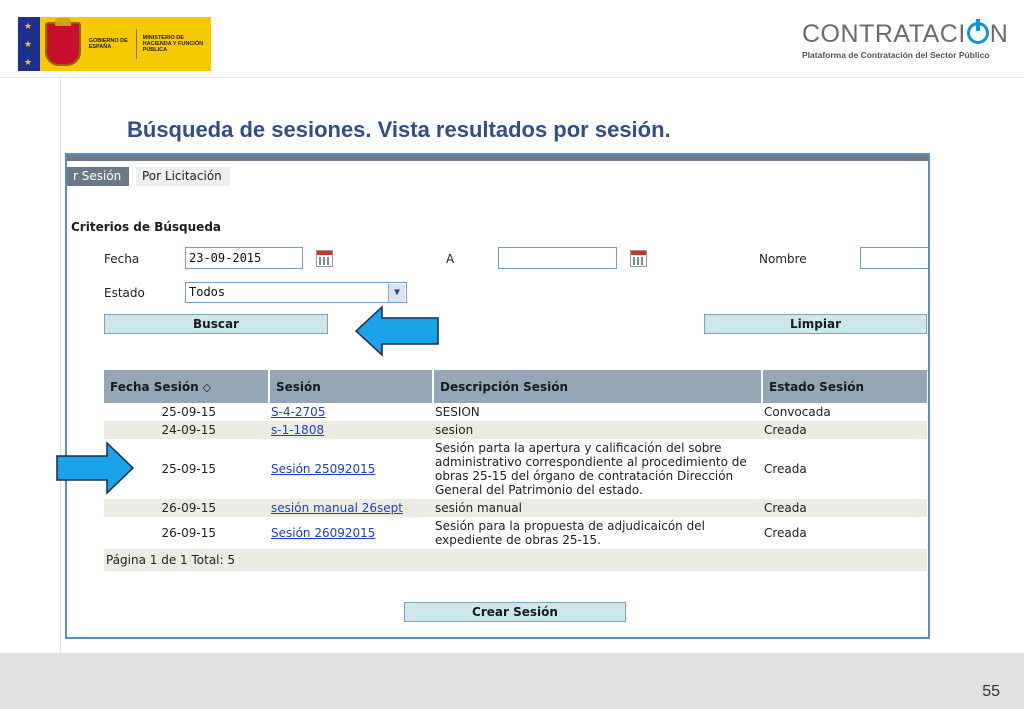 The width and height of the screenshot is (1024, 709). What do you see at coordinates (597, 430) in the screenshot?
I see `cell-descripcion: sesion` at bounding box center [597, 430].